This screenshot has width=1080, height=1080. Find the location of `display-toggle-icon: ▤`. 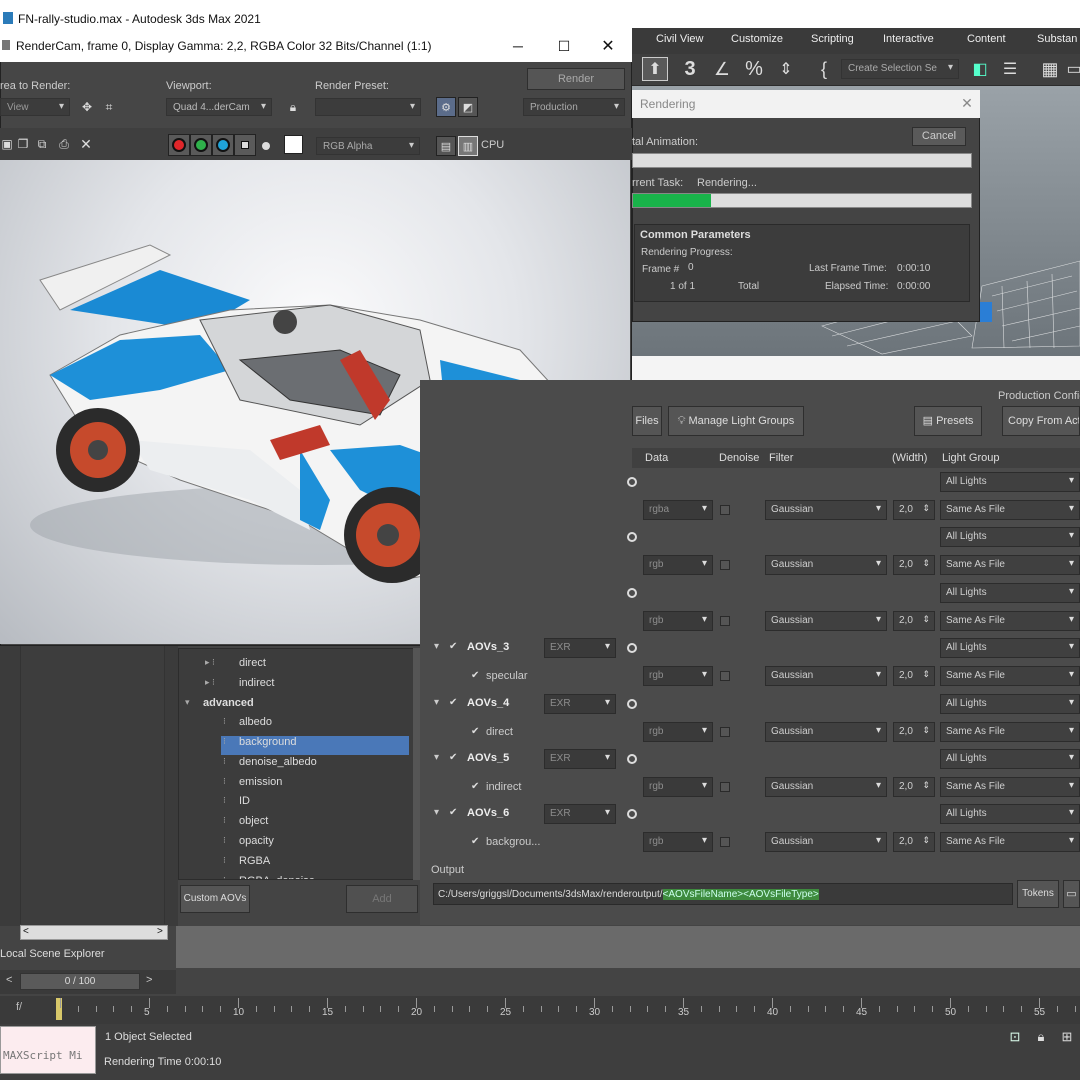

display-toggle-icon: ▤ is located at coordinates (446, 146).